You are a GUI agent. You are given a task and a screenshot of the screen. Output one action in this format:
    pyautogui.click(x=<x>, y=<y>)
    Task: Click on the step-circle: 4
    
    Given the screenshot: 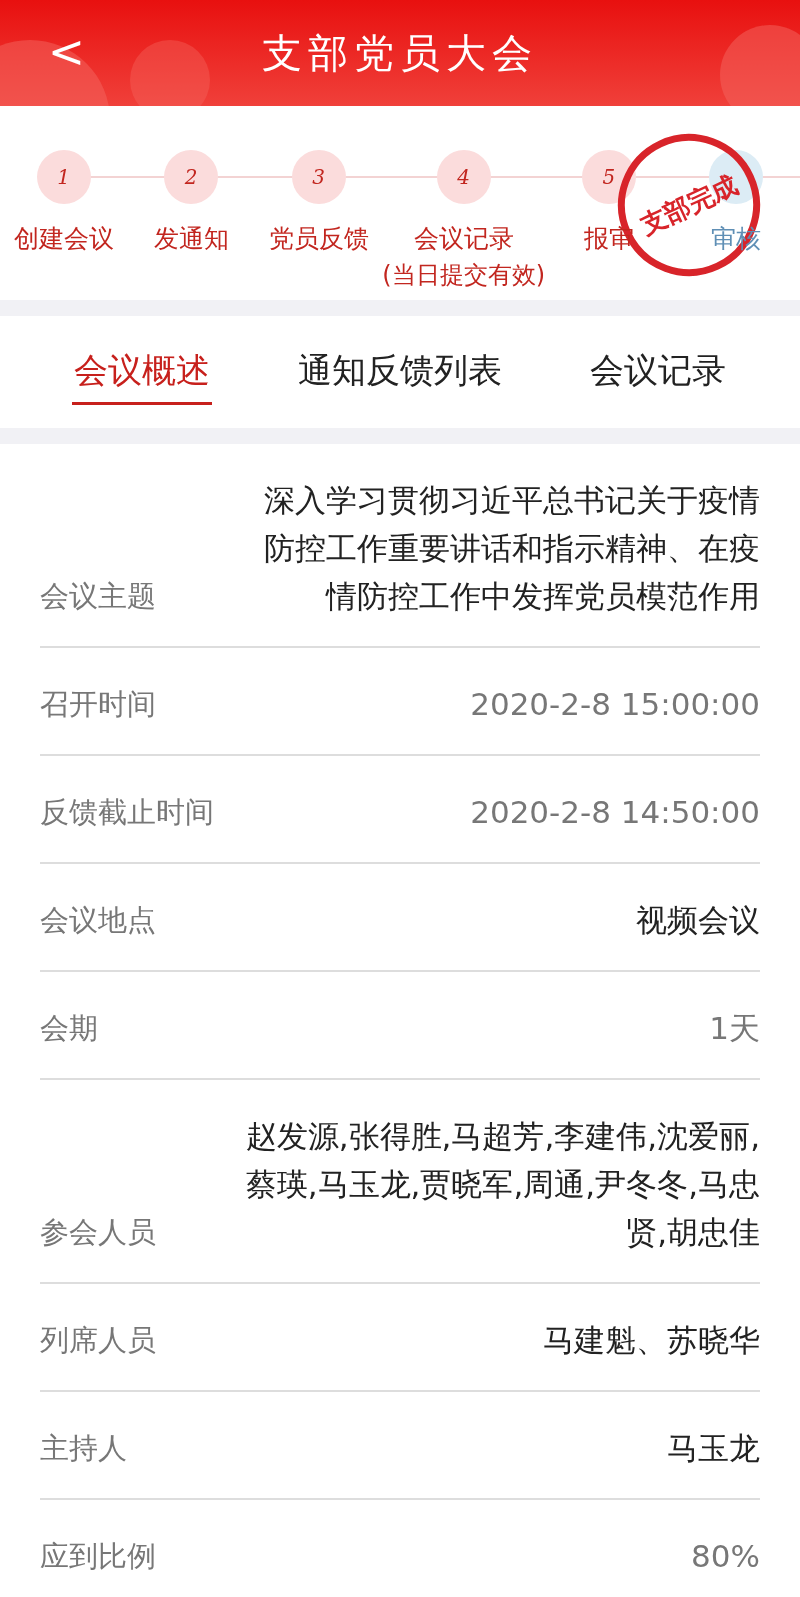 What is the action you would take?
    pyautogui.click(x=463, y=177)
    